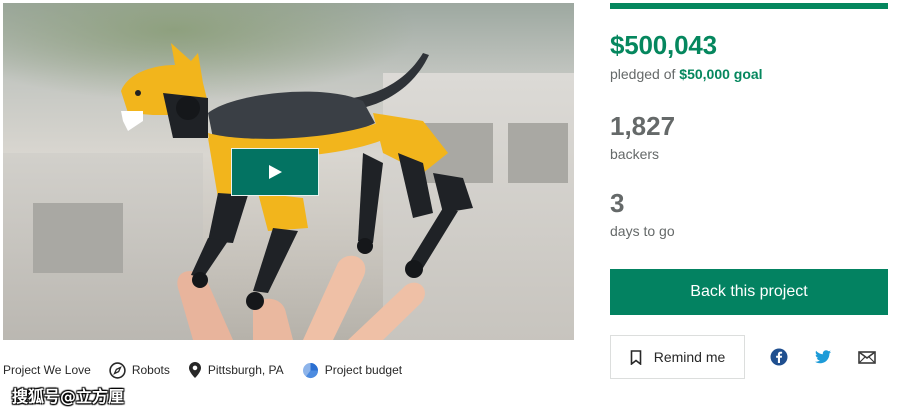  What do you see at coordinates (636, 357) in the screenshot?
I see `bookmark-icon` at bounding box center [636, 357].